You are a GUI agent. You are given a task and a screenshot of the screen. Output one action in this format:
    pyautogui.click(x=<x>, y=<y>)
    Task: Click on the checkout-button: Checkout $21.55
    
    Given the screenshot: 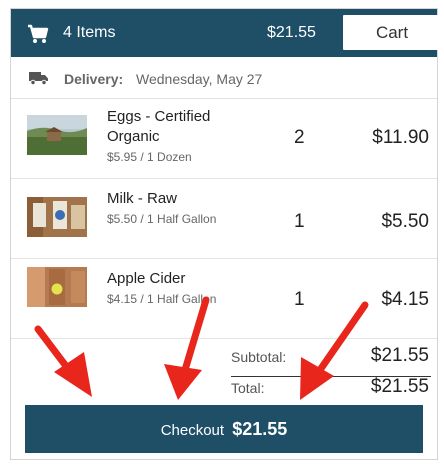 What is the action you would take?
    pyautogui.click(x=224, y=429)
    